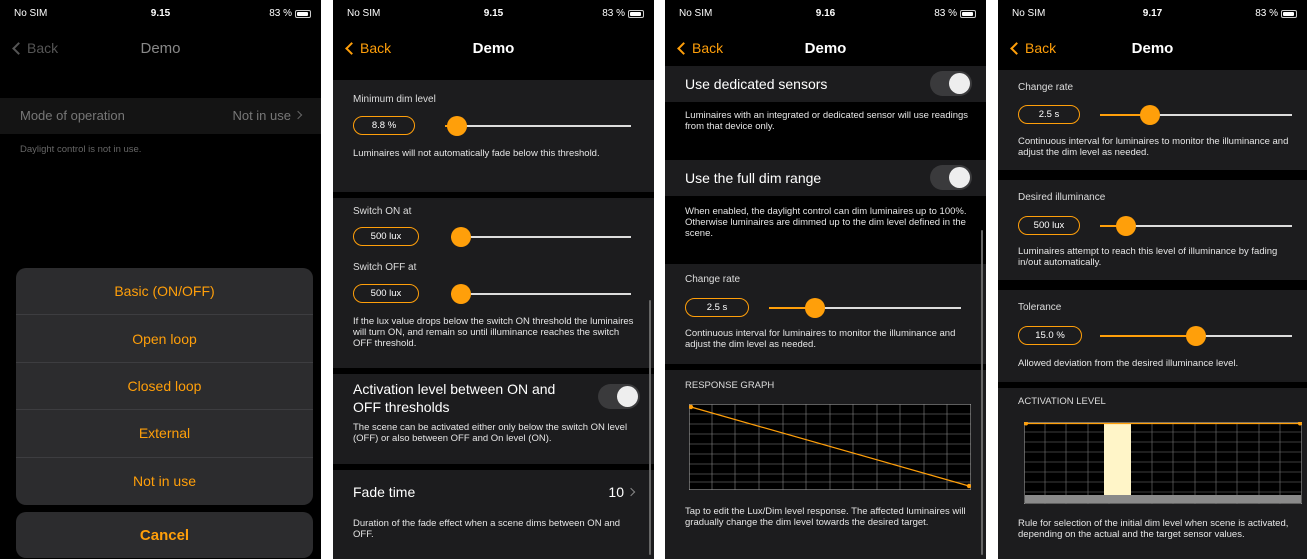 This screenshot has width=1307, height=559. Describe the element at coordinates (1196, 226) in the screenshot. I see `desired-slider` at that location.